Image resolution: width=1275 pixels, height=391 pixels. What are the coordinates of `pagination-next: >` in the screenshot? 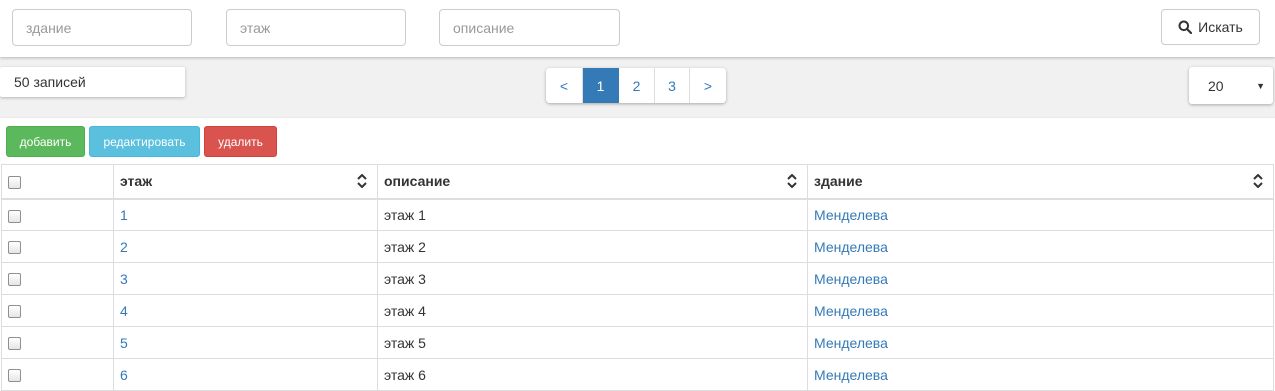 It's located at (708, 85).